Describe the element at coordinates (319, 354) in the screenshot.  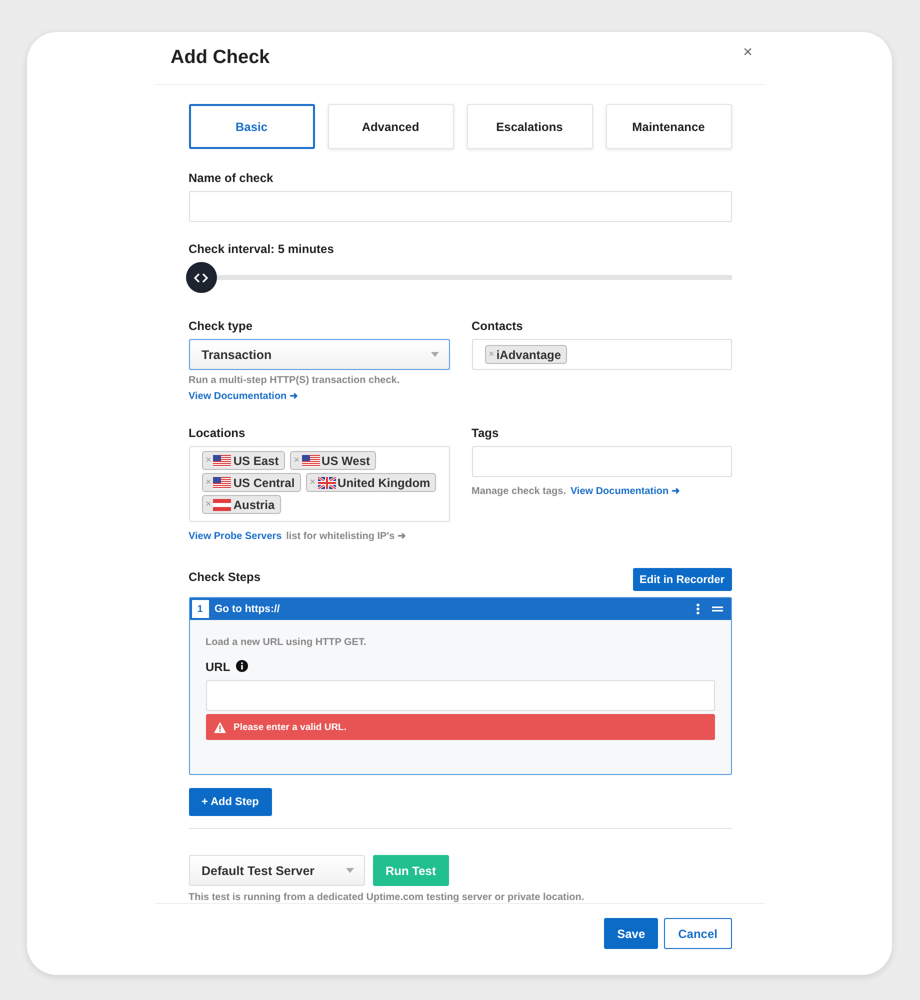
I see `check-type-dropdown: Transaction` at that location.